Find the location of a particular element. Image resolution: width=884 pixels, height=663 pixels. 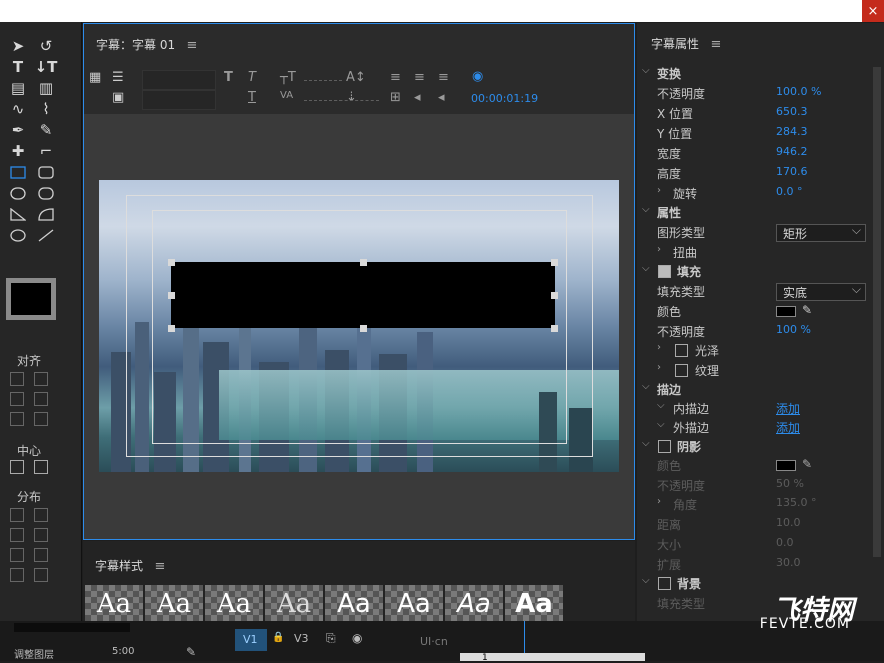

adjustment-layer-label: 调整图层 is located at coordinates (34, 653).